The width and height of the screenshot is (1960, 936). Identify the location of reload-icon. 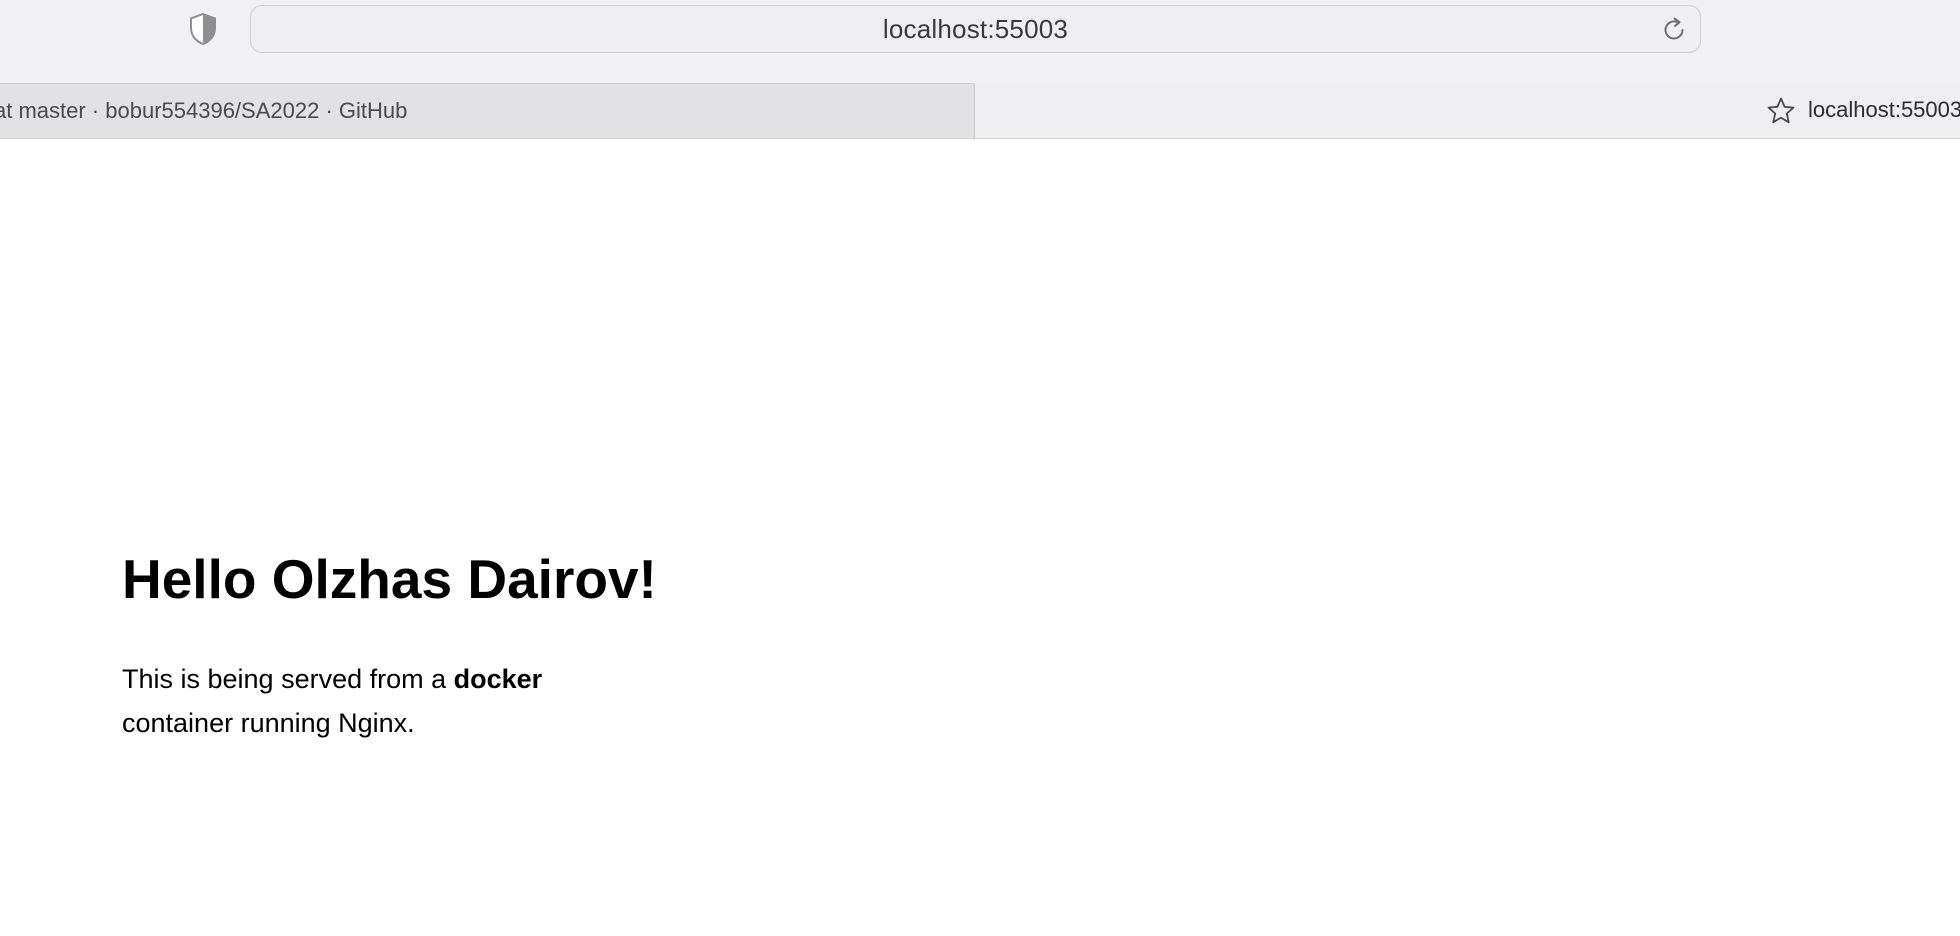
(1674, 30).